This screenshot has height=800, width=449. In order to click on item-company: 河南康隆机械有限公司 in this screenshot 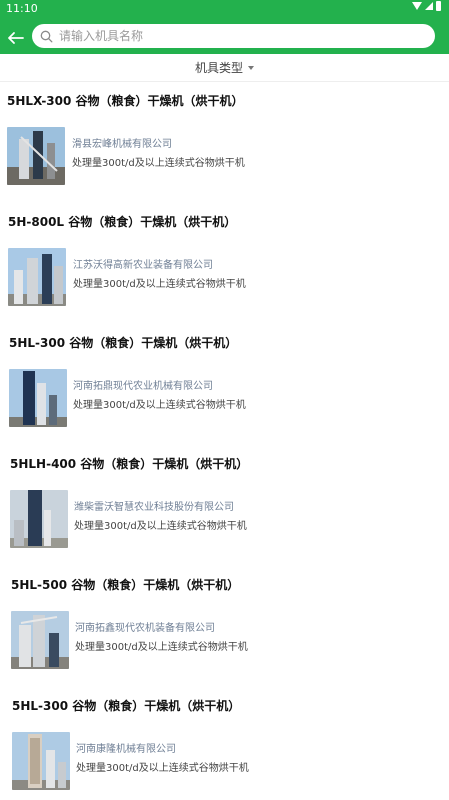, I will do `click(126, 749)`.